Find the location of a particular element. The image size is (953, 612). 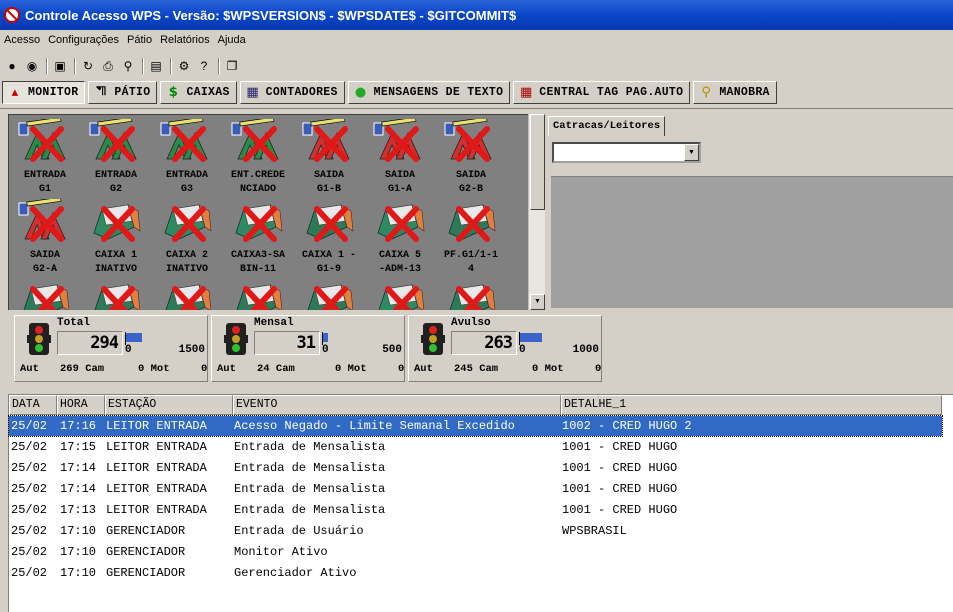

tools-icon: ⚙ is located at coordinates (184, 66).